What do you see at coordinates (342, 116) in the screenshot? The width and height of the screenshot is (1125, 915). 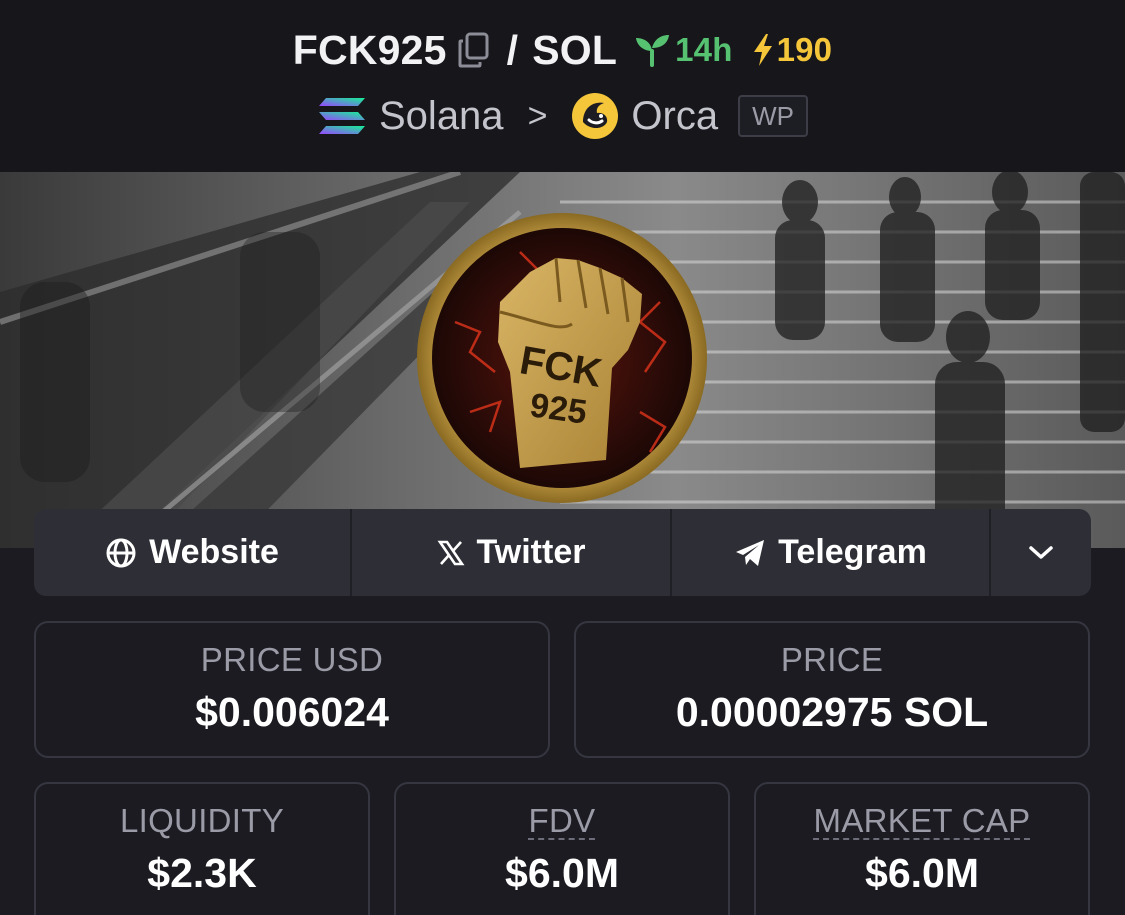 I see `solana-logo` at bounding box center [342, 116].